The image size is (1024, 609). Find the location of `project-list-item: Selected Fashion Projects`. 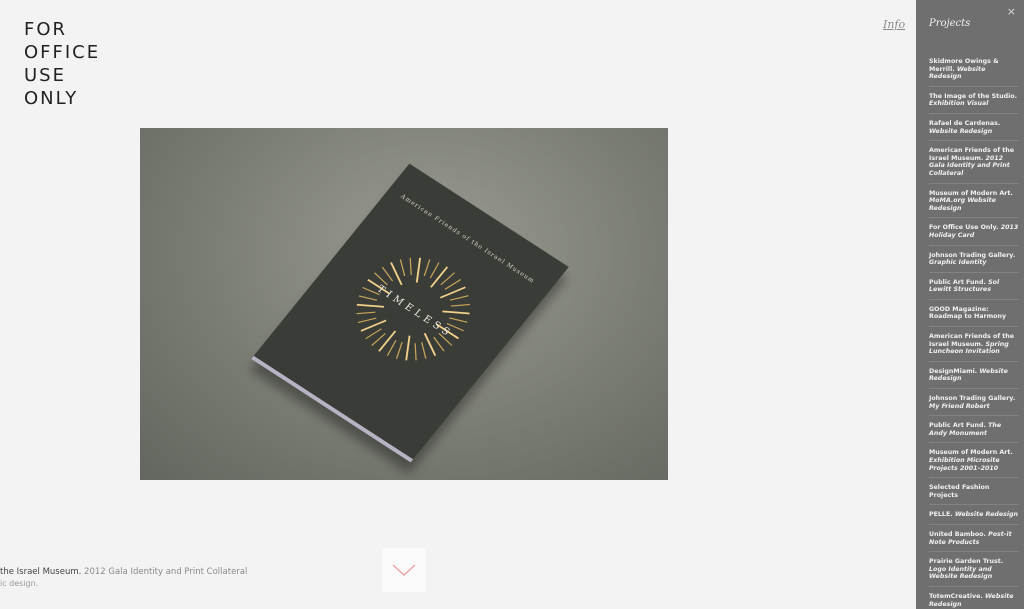

project-list-item: Selected Fashion Projects is located at coordinates (974, 495).